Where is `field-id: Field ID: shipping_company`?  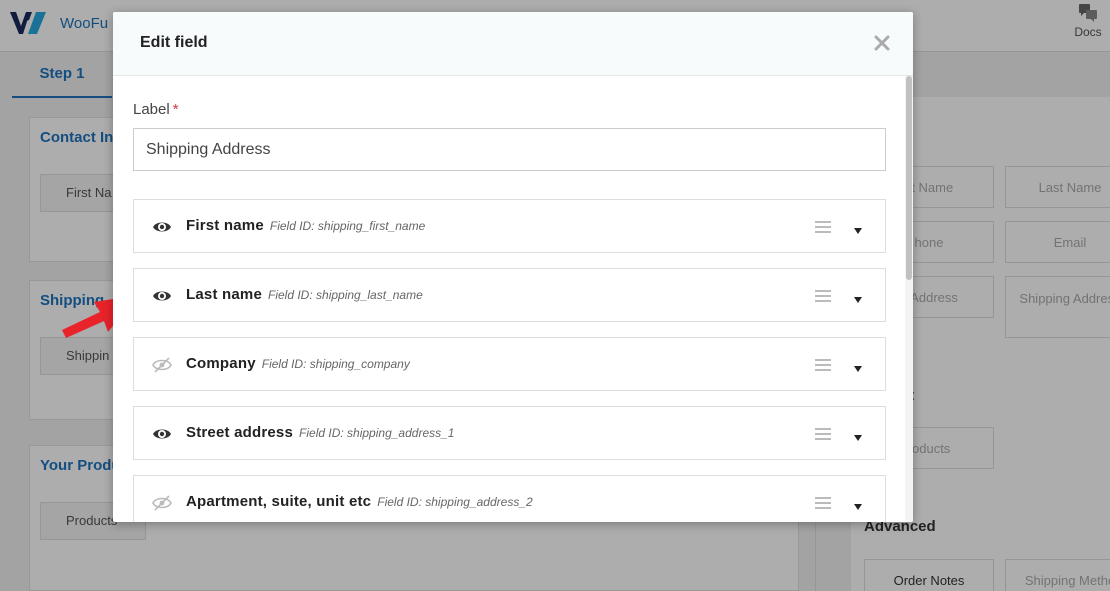
field-id: Field ID: shipping_company is located at coordinates (336, 364).